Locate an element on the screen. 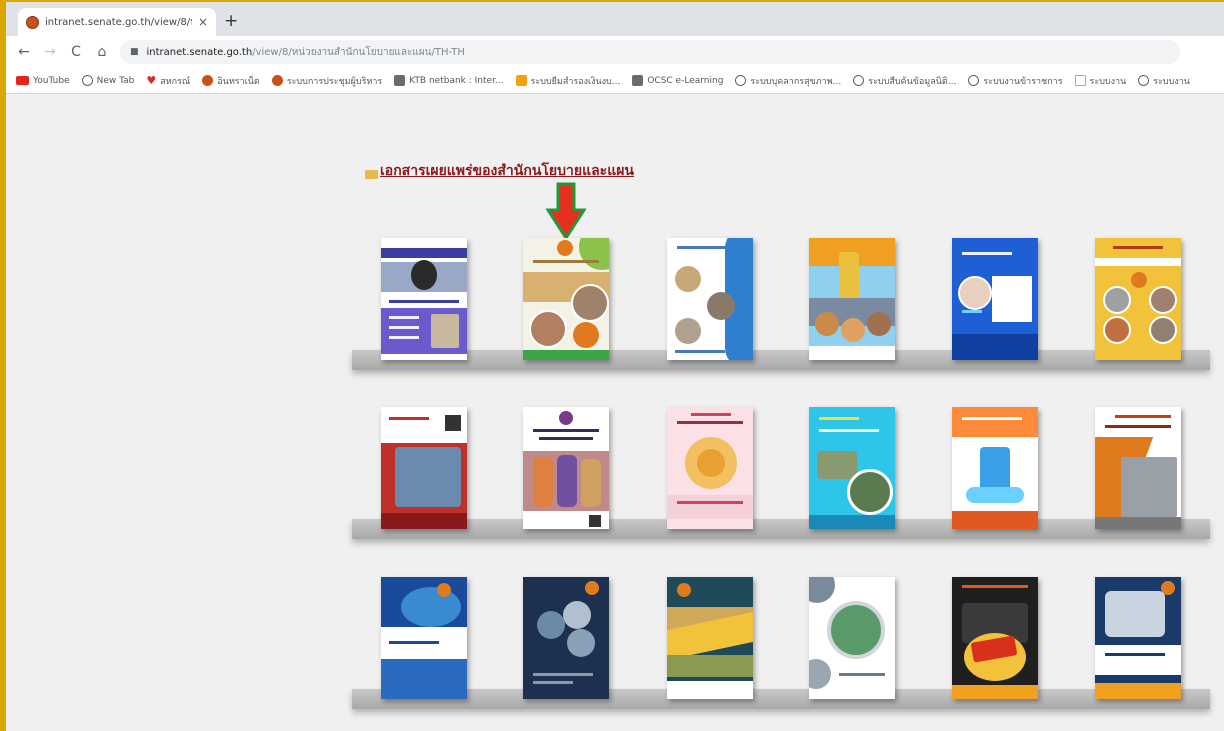 The height and width of the screenshot is (731, 1224). bookmark-ocsc: OCSC e-Learning is located at coordinates (677, 80).